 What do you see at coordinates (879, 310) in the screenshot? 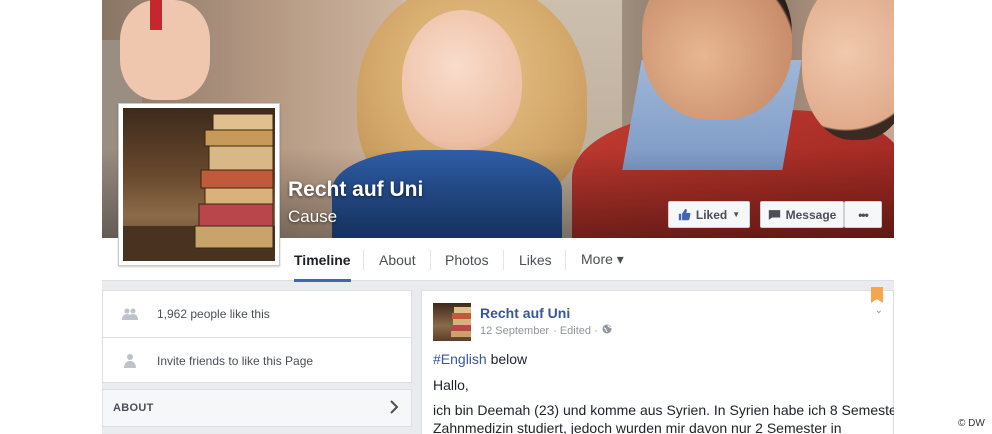
I see `chevron-down-icon: ⌄` at bounding box center [879, 310].